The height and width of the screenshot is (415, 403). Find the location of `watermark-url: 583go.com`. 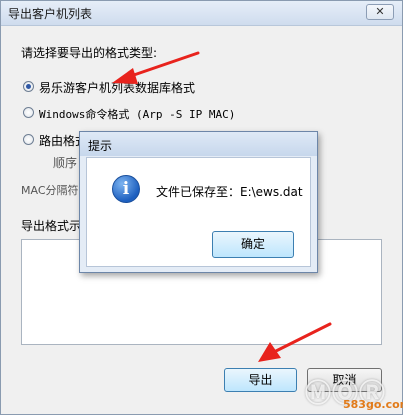

watermark-url: 583go.com is located at coordinates (373, 404).